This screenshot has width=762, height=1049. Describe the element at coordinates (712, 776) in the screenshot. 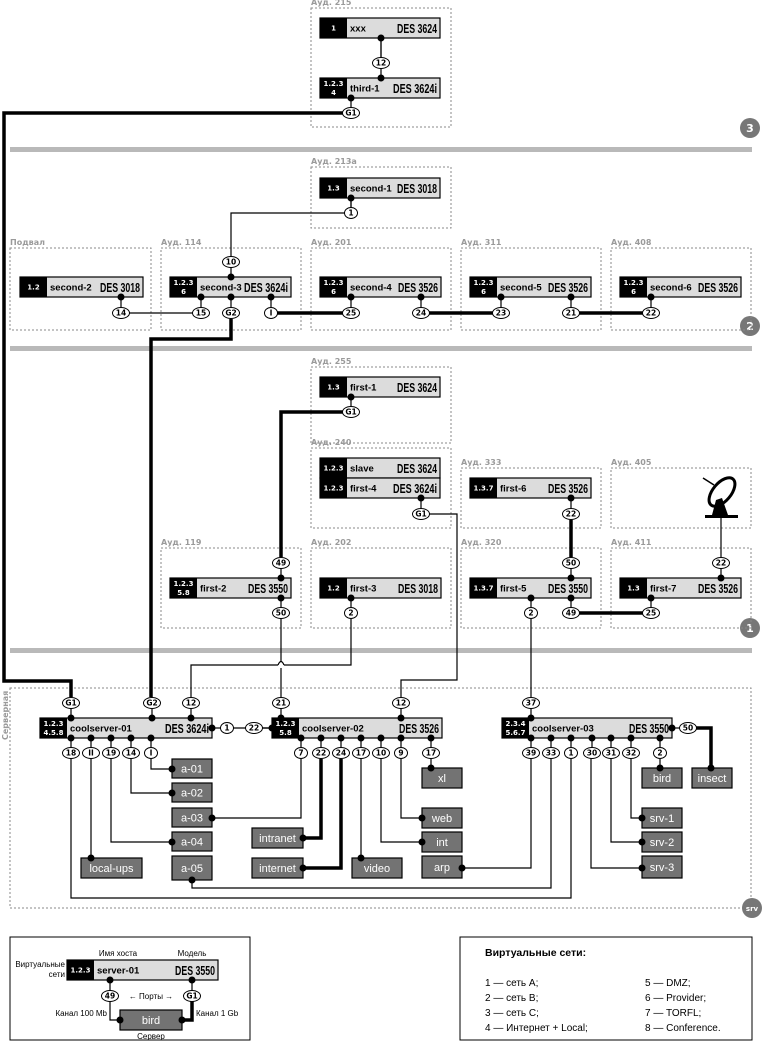

I see `server-insect: insect` at that location.